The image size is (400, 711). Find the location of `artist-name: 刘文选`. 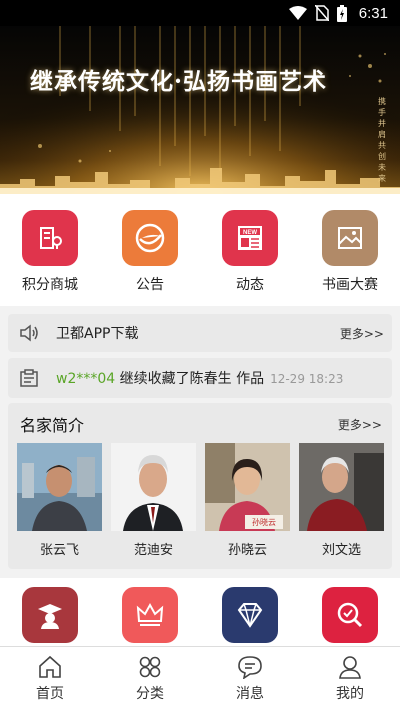

artist-name: 刘文选 is located at coordinates (341, 550).